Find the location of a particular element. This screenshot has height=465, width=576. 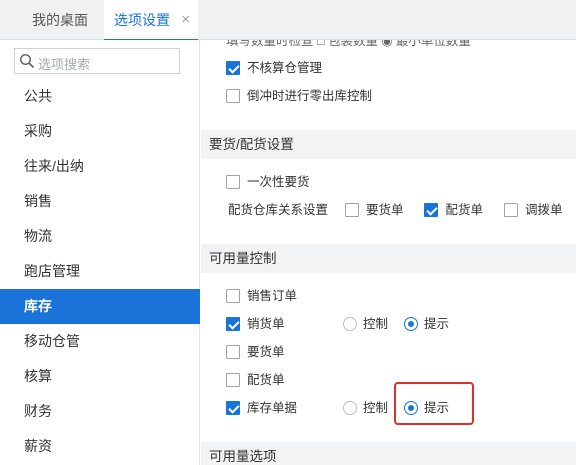

distribution-bill-checkbox is located at coordinates (233, 380).